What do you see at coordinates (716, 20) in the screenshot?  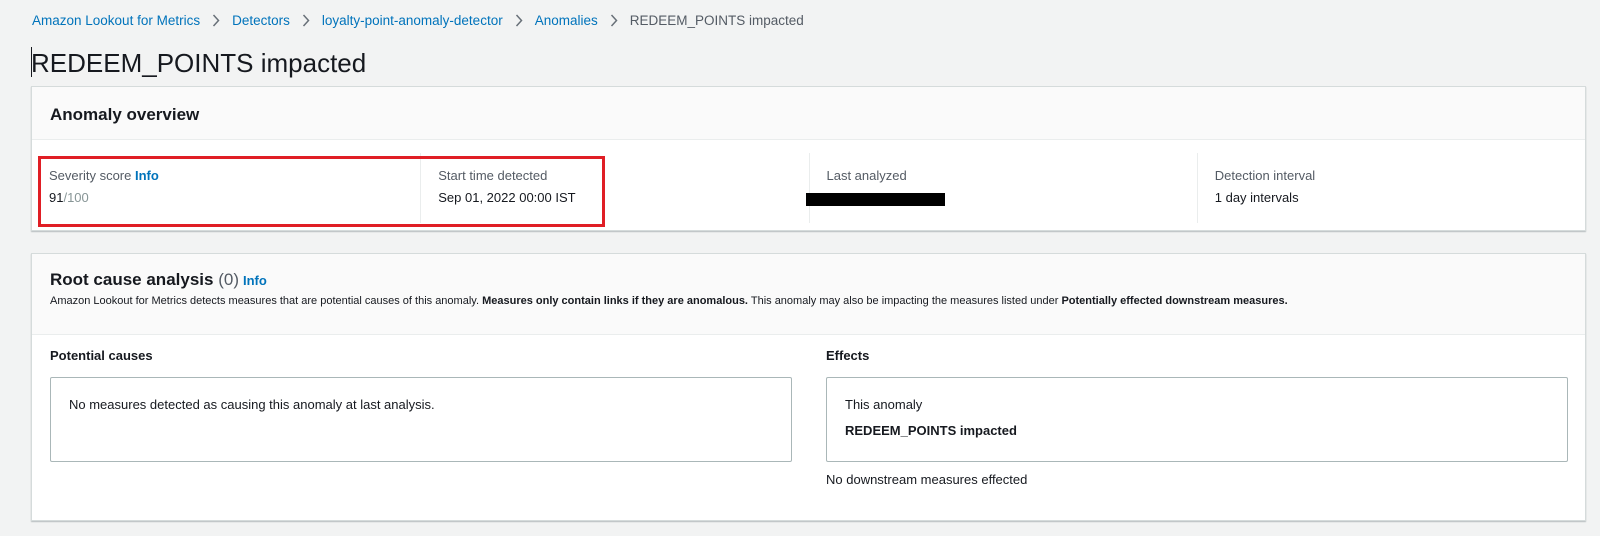 I see `breadcrumb-current: REDEEM_POINTS impacted` at bounding box center [716, 20].